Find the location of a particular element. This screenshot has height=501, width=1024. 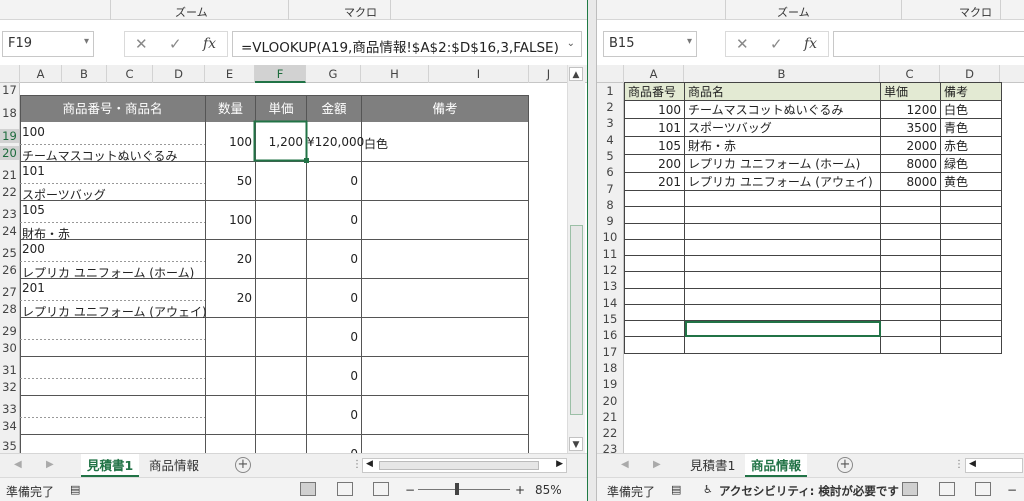

col-header-b: B is located at coordinates (782, 74).